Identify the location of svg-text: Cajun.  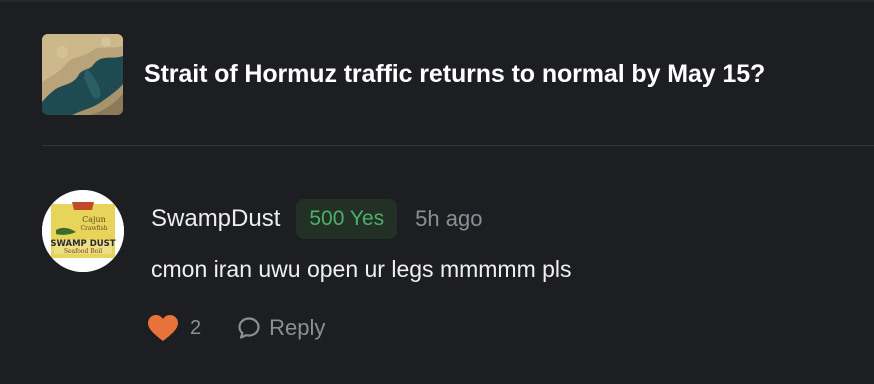
(94, 219).